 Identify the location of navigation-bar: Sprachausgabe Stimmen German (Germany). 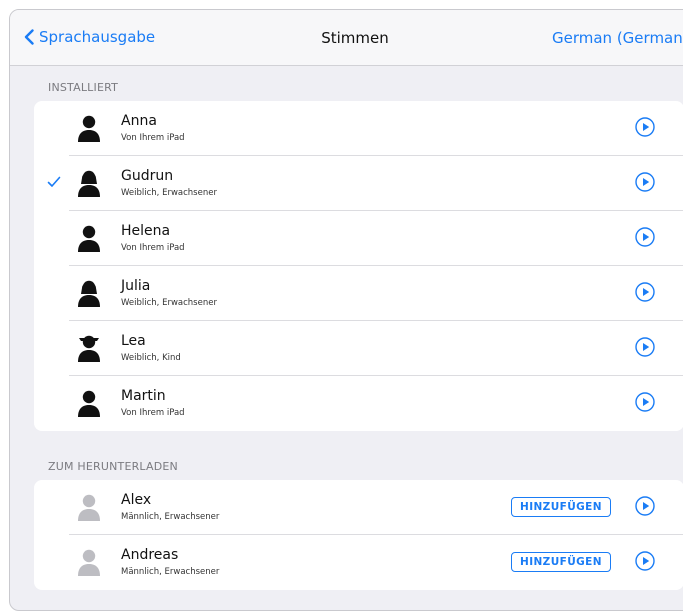
(346, 38).